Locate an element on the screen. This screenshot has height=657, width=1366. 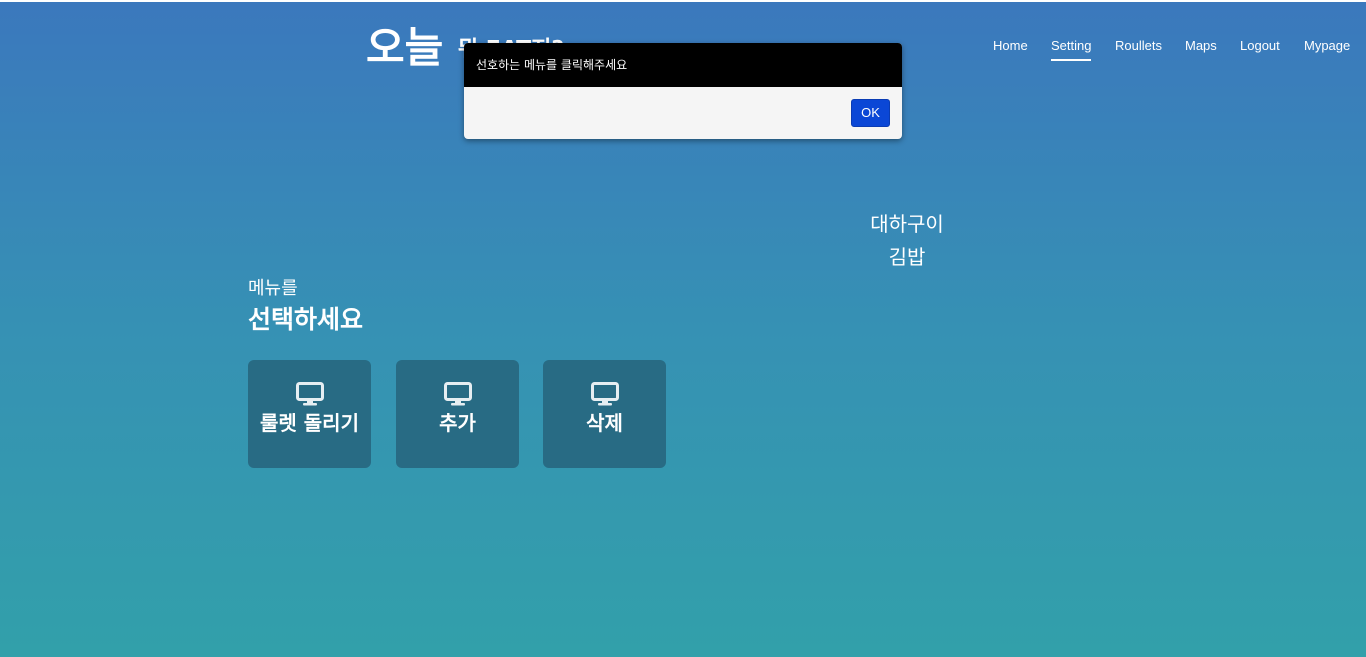
delete-menu-button: 삭제 is located at coordinates (604, 414).